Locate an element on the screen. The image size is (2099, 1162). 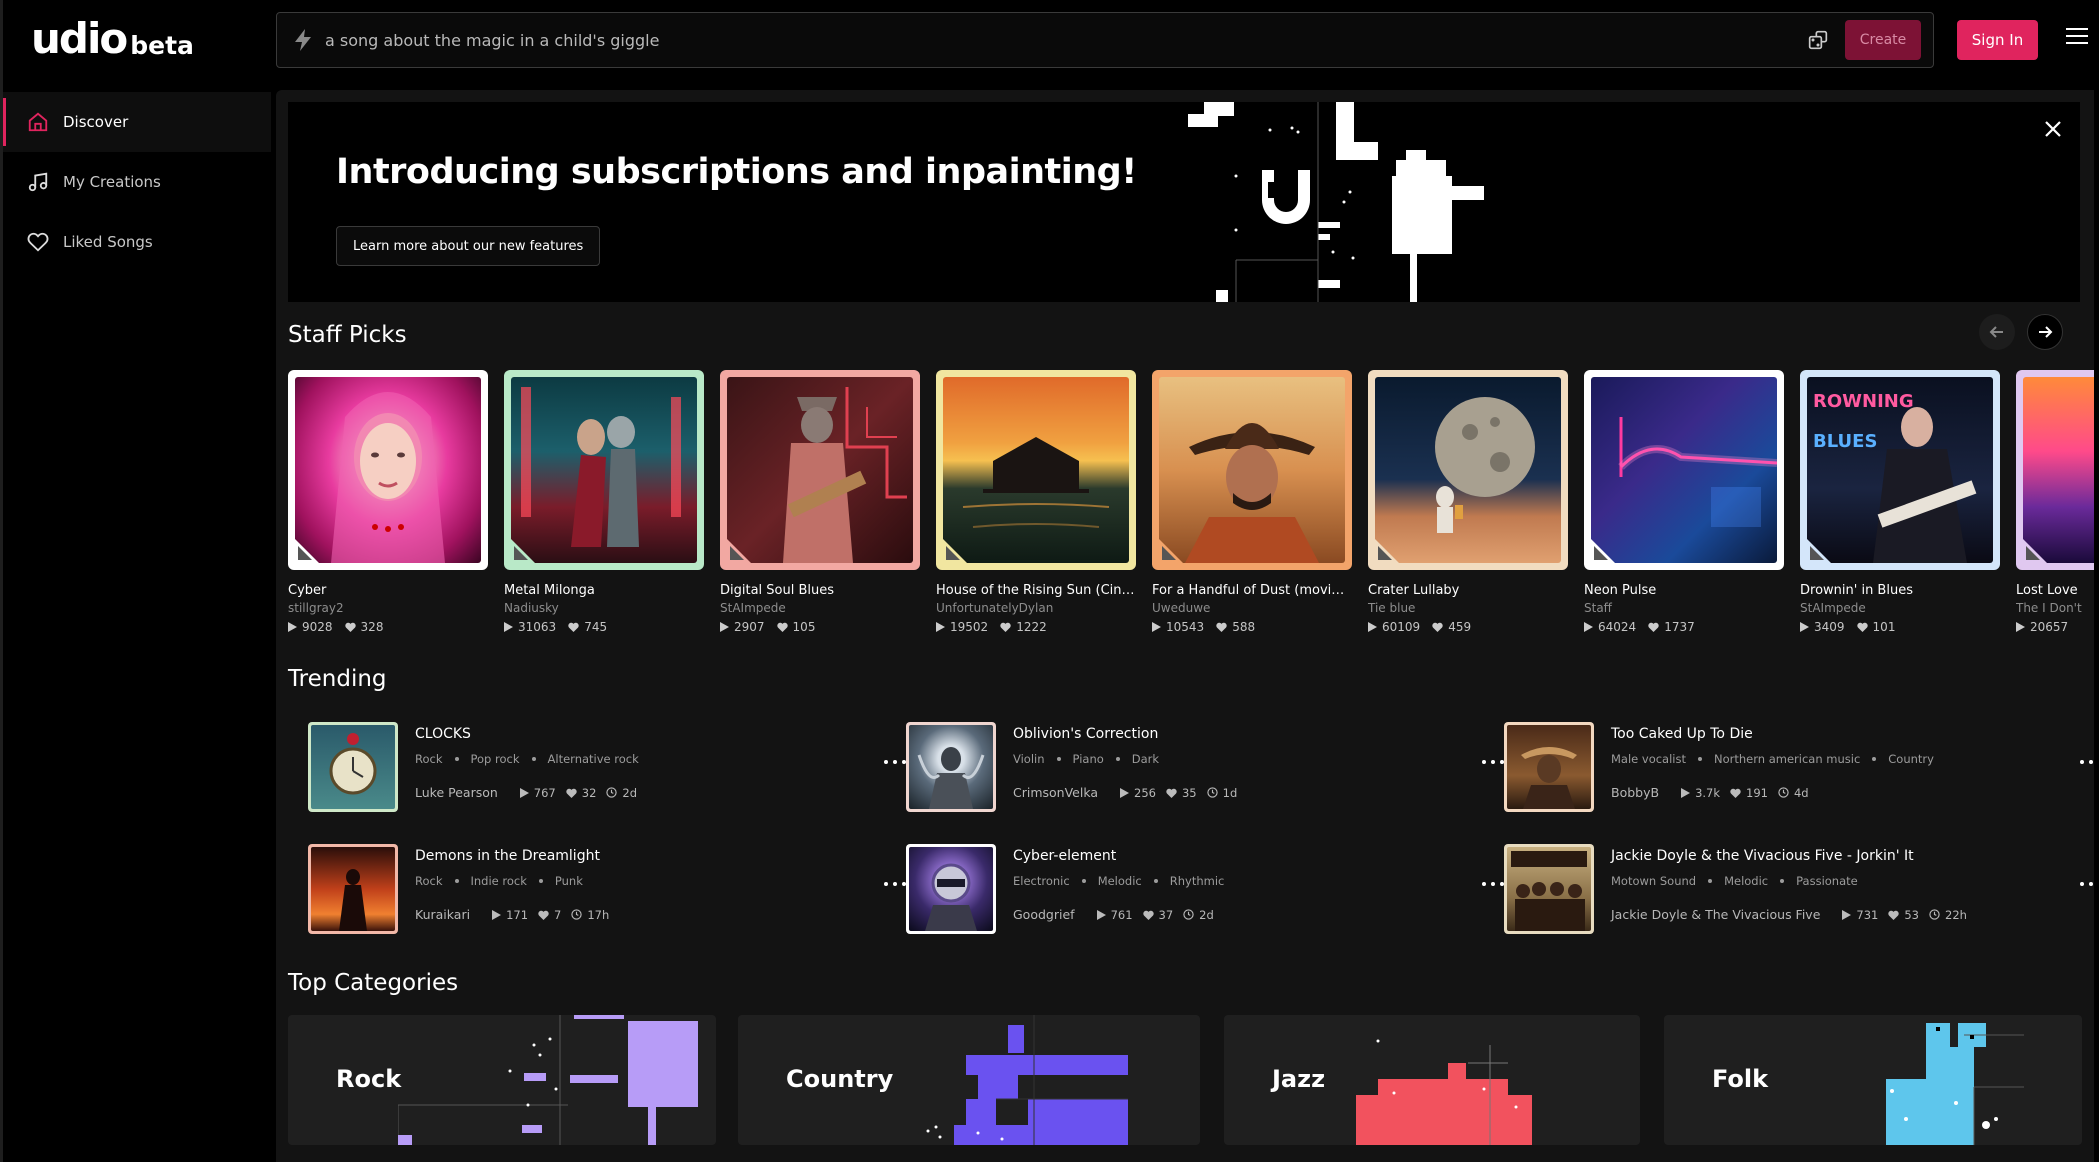
genre-tag: Alternative rock is located at coordinates (593, 759).